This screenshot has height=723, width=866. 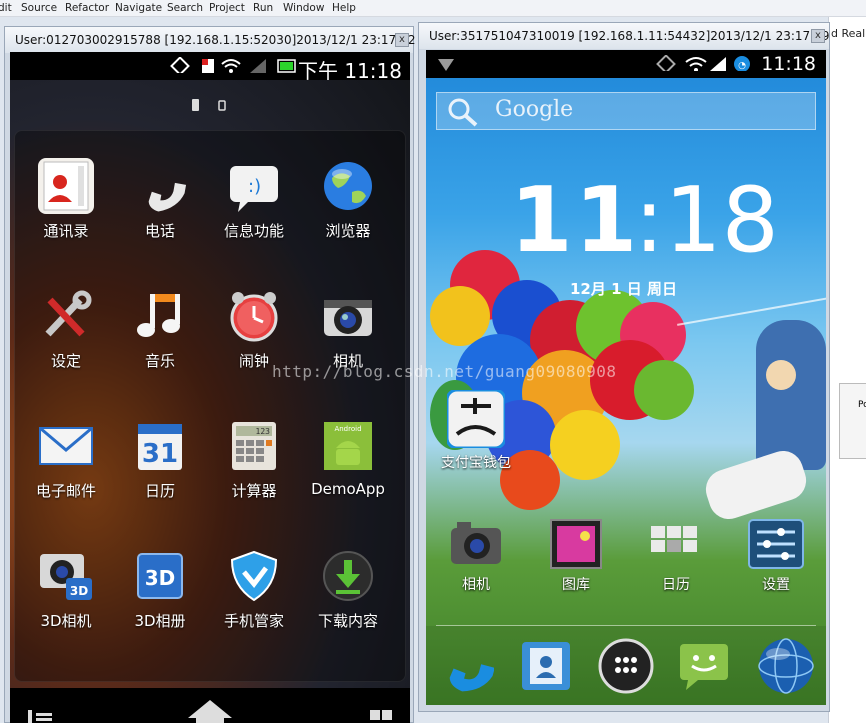 I want to click on clock-minute: :18, so click(x=706, y=220).